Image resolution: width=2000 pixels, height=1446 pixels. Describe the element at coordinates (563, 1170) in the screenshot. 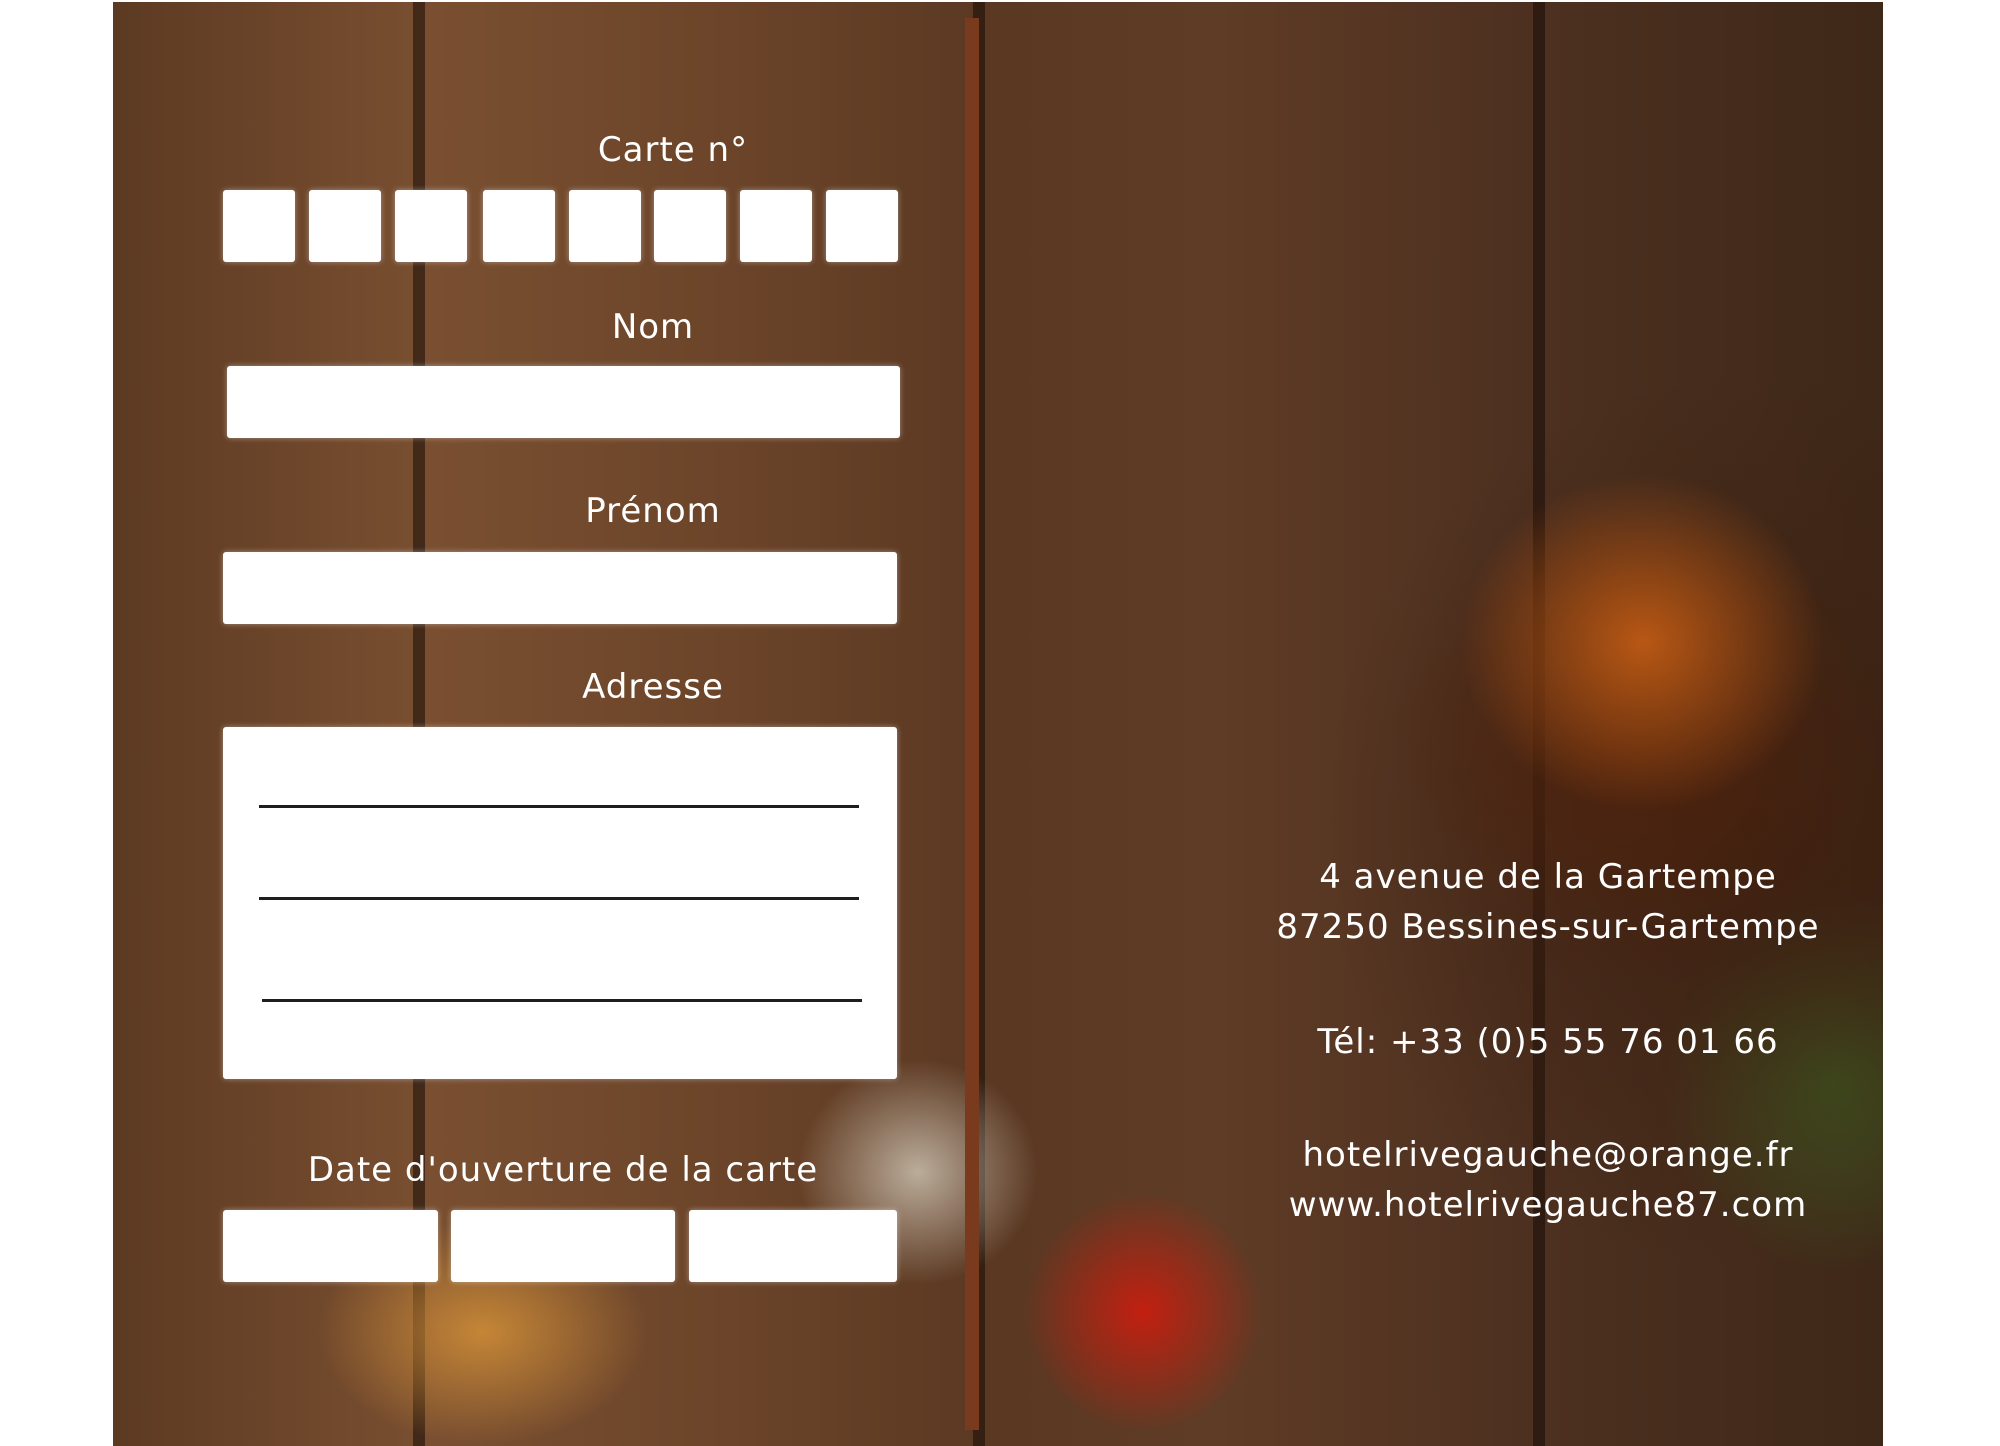

I see `date-label: Date d'ouverture de la carte` at that location.